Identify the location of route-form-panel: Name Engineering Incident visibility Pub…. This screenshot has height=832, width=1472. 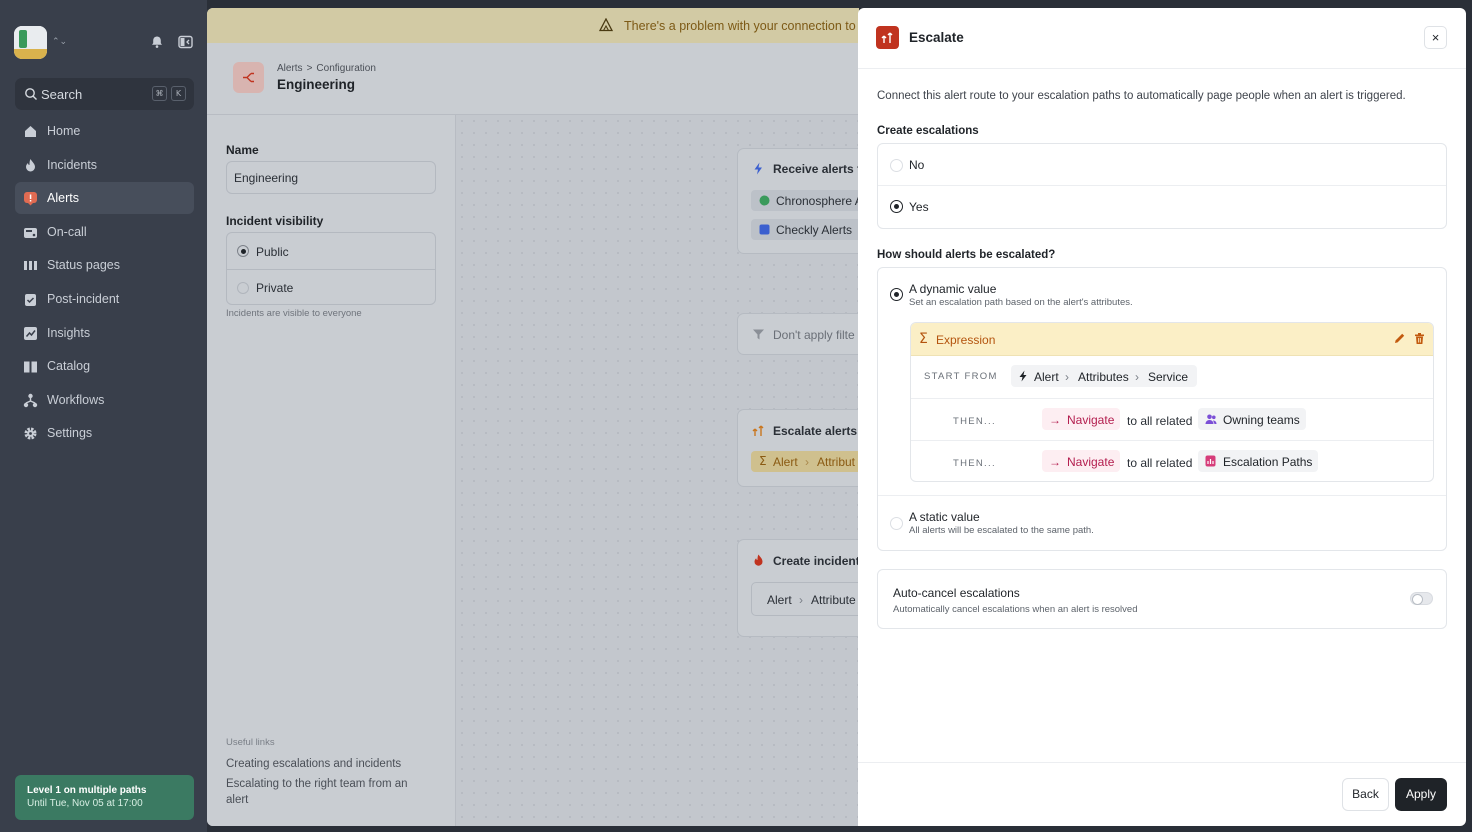
(331, 470).